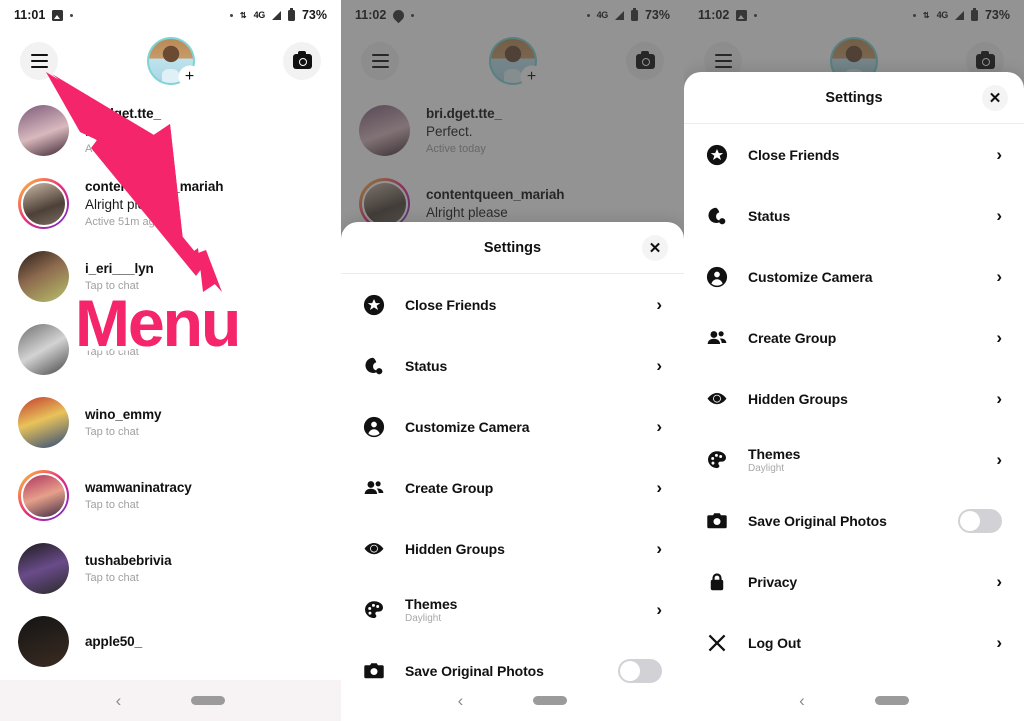 This screenshot has width=1024, height=721. Describe the element at coordinates (30, 15) in the screenshot. I see `status-time: 11:01` at that location.